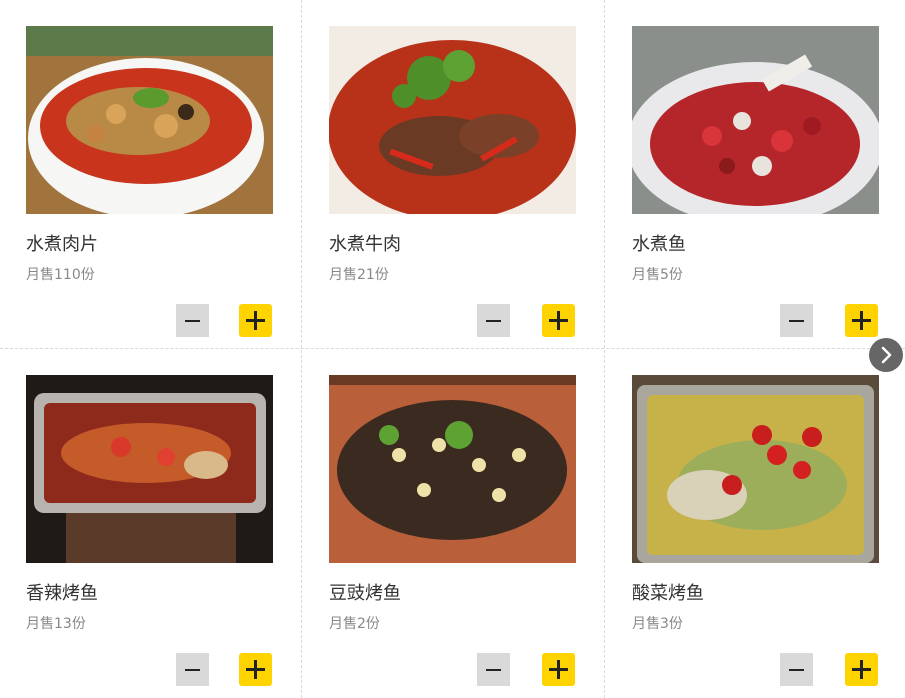 This screenshot has height=698, width=905. I want to click on dish-monthly-sales: 月售21份, so click(359, 275).